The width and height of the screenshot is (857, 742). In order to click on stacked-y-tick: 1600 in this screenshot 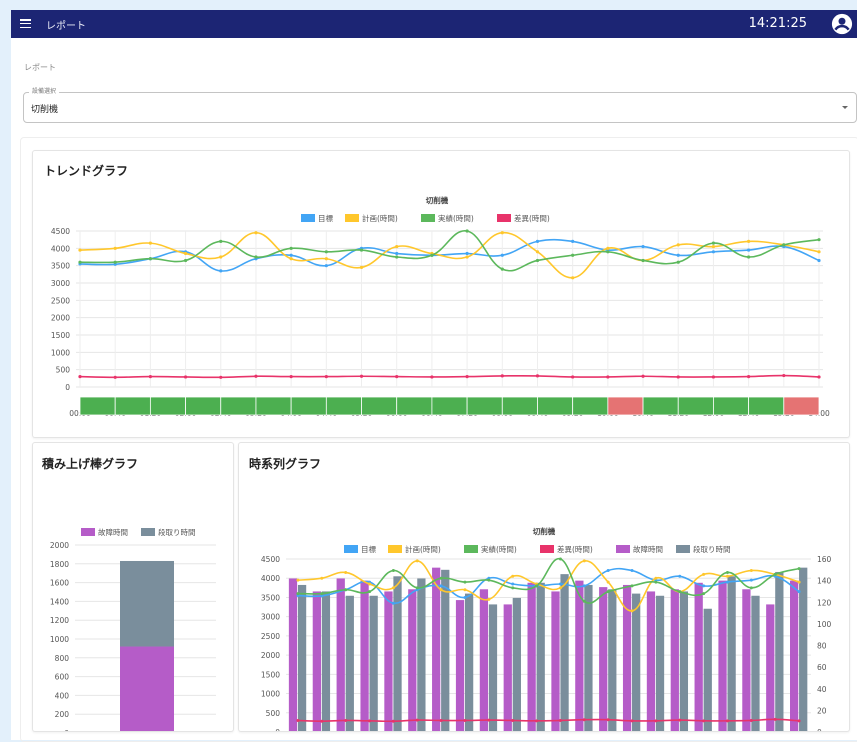, I will do `click(59, 583)`.